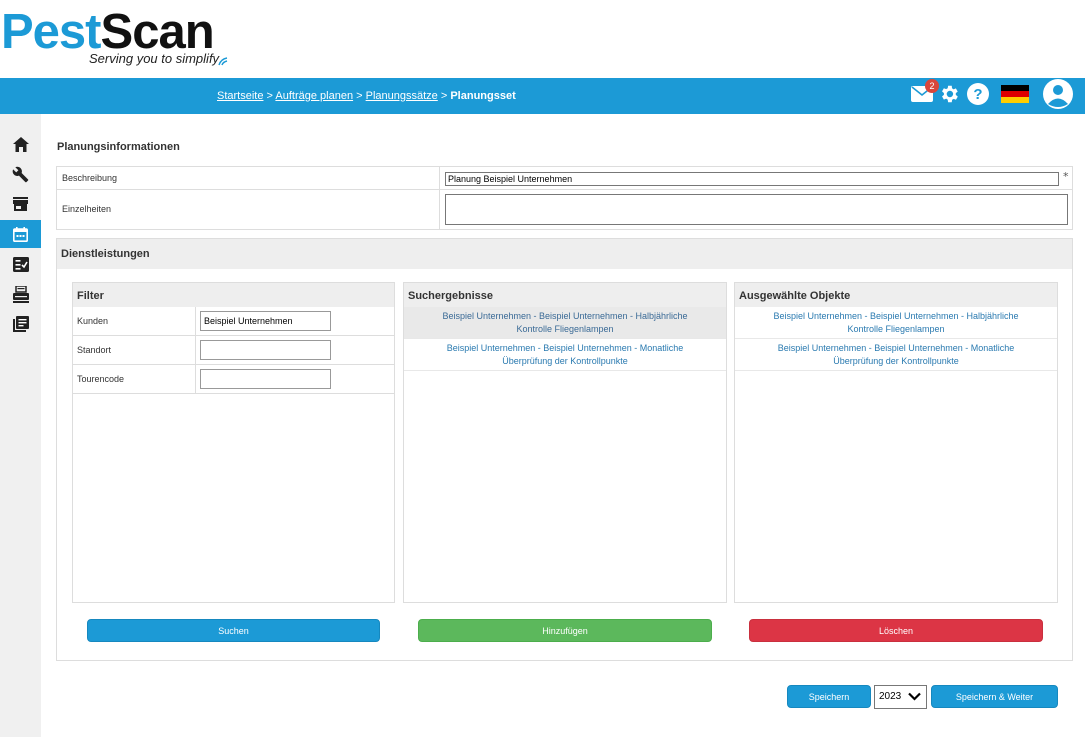 The width and height of the screenshot is (1085, 737). I want to click on sidebar-item-store, so click(20, 204).